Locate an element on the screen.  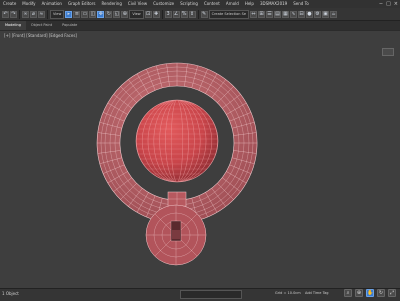
status-text: 1 Object is located at coordinates (10, 293).